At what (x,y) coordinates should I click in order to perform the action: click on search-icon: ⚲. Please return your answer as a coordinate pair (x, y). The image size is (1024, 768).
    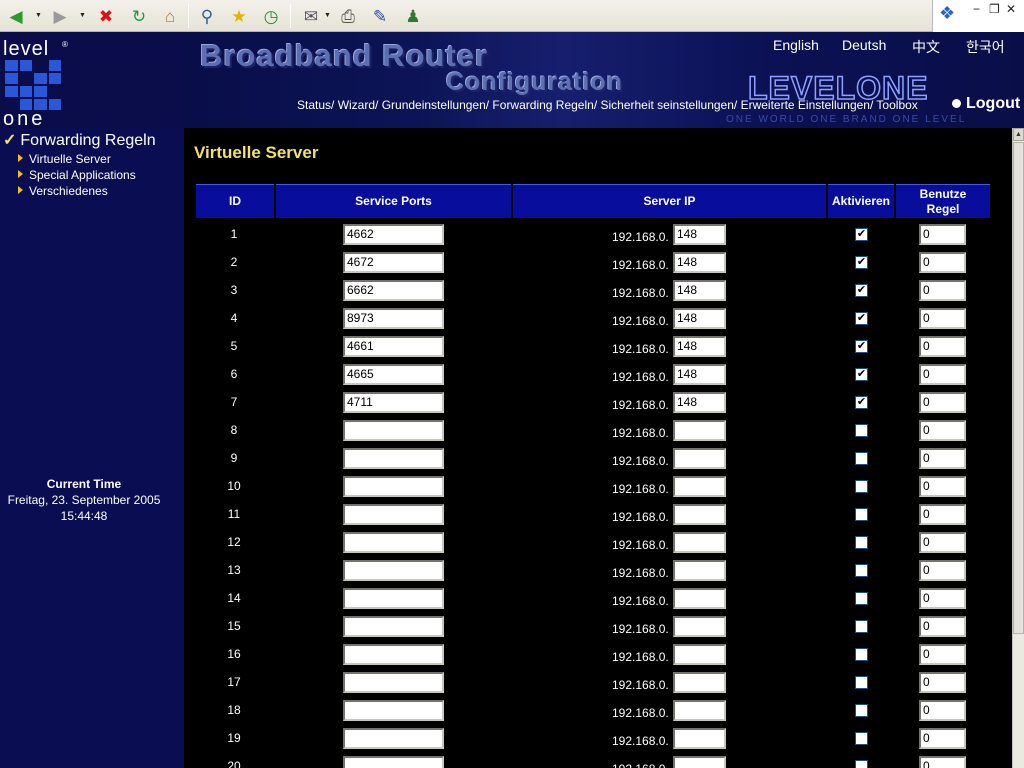
    Looking at the image, I should click on (207, 16).